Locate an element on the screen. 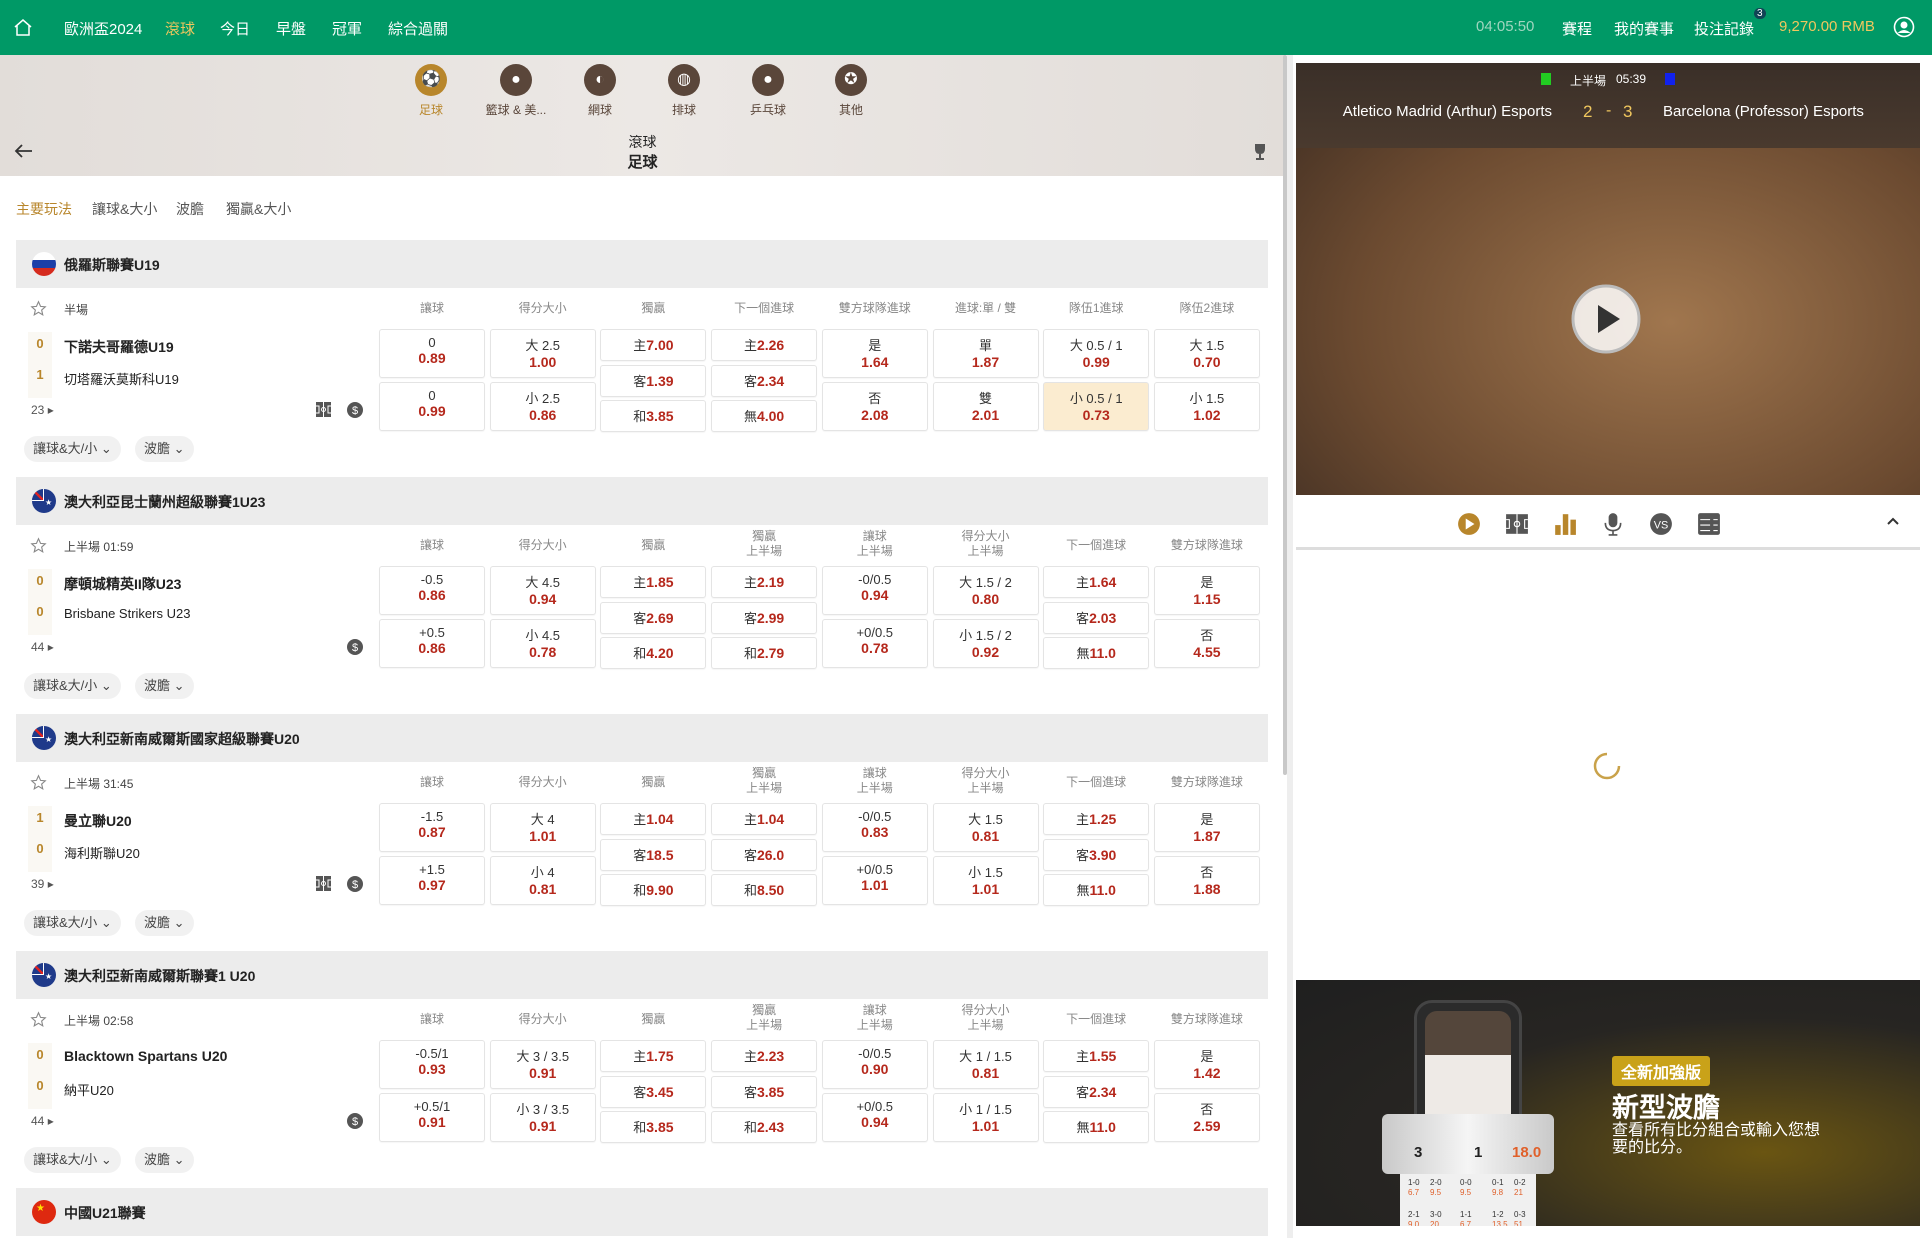 The height and width of the screenshot is (1238, 1932). more-markets-link: 39 ▸ is located at coordinates (42, 884).